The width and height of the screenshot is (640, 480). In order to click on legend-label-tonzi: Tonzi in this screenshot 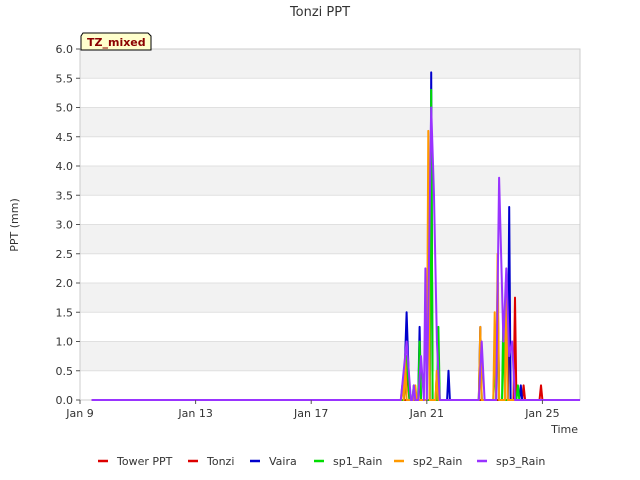, I will do `click(220, 461)`.